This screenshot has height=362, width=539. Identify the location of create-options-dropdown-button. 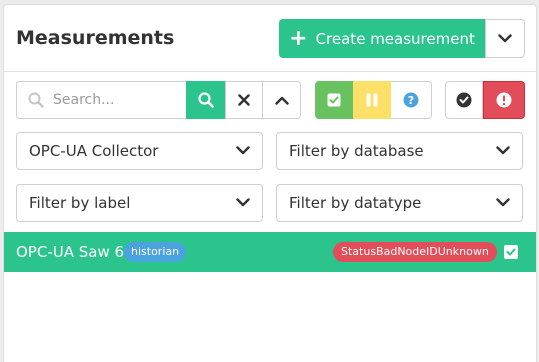
(505, 38).